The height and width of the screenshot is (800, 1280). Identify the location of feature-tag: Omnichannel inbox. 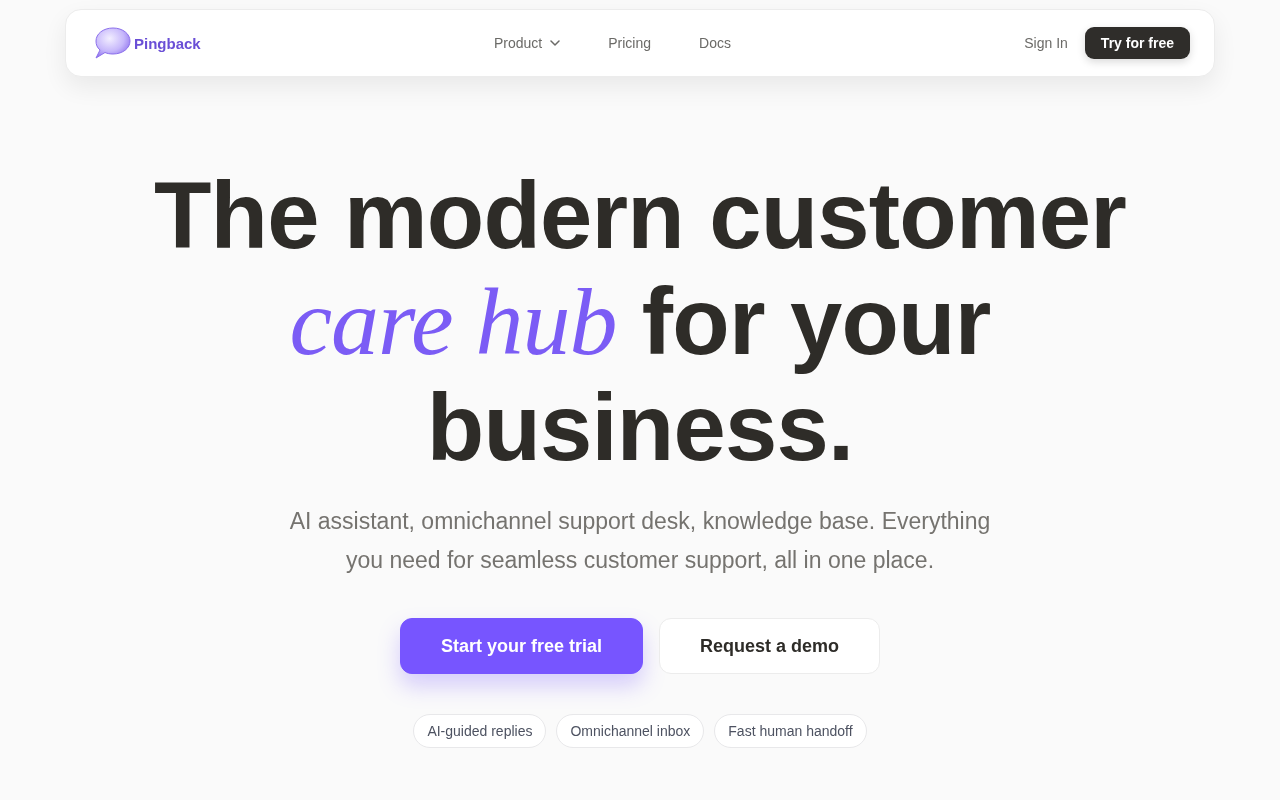
(630, 731).